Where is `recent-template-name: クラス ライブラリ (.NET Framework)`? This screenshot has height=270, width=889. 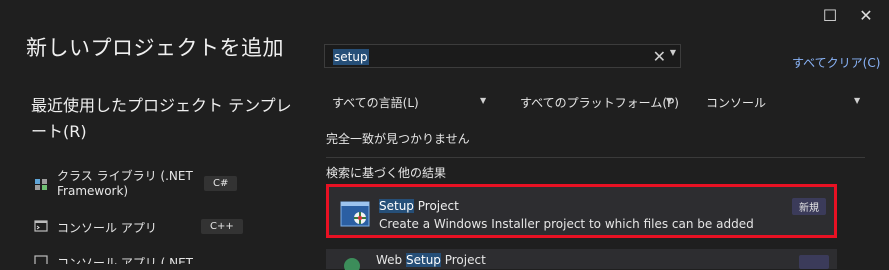 recent-template-name: クラス ライブラリ (.NET Framework) is located at coordinates (125, 183).